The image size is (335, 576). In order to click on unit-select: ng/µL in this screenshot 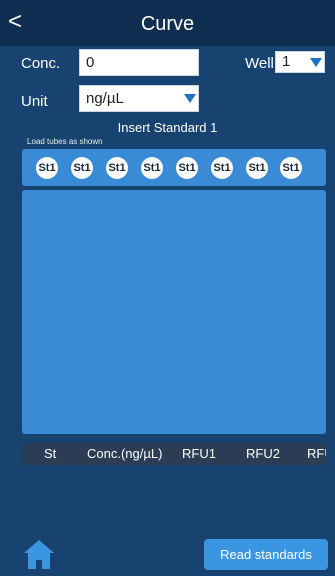, I will do `click(139, 98)`.